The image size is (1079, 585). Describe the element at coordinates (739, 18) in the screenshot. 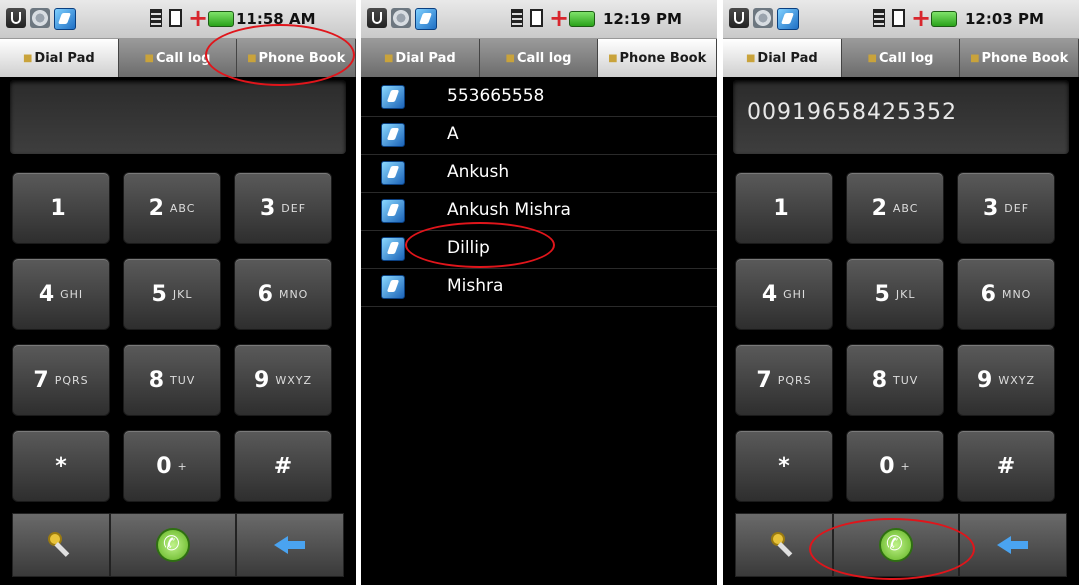

I see `usb-icon` at that location.